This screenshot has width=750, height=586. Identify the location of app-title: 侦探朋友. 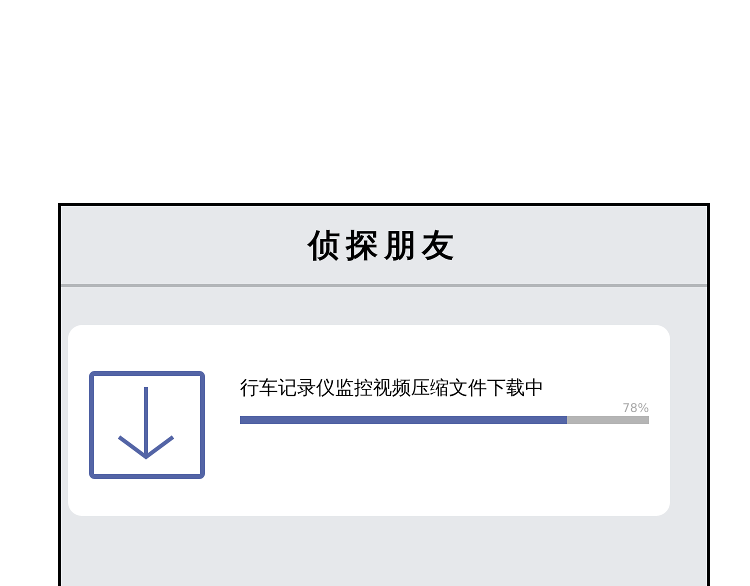
(384, 245).